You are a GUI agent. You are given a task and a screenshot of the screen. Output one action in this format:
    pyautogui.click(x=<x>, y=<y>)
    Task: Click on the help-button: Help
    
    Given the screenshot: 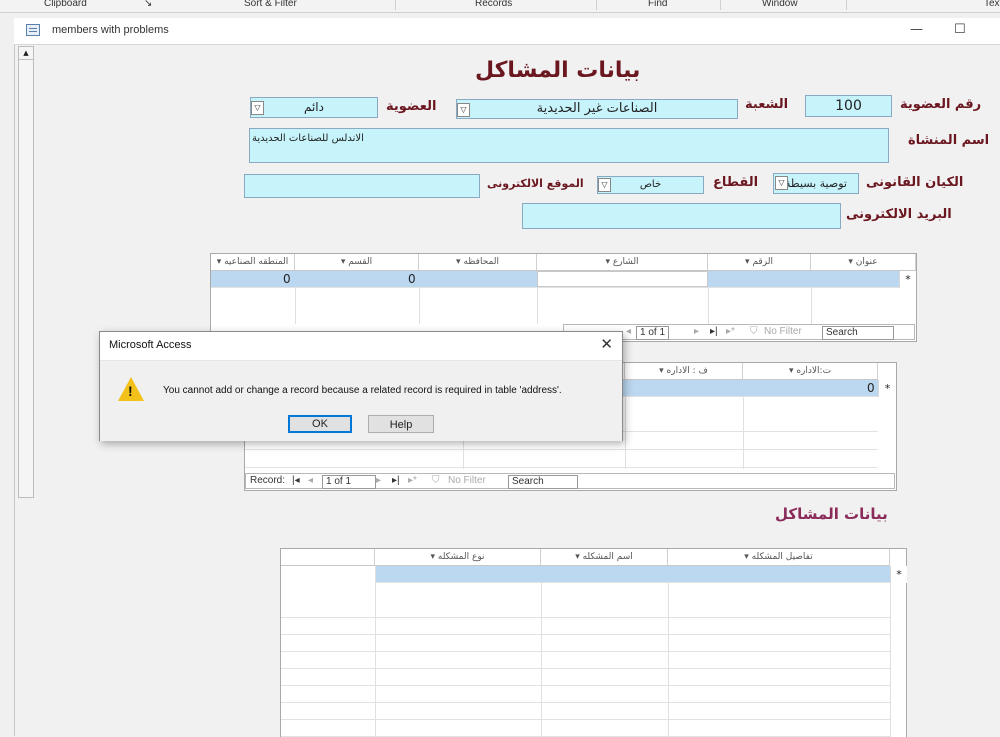 What is the action you would take?
    pyautogui.click(x=401, y=424)
    